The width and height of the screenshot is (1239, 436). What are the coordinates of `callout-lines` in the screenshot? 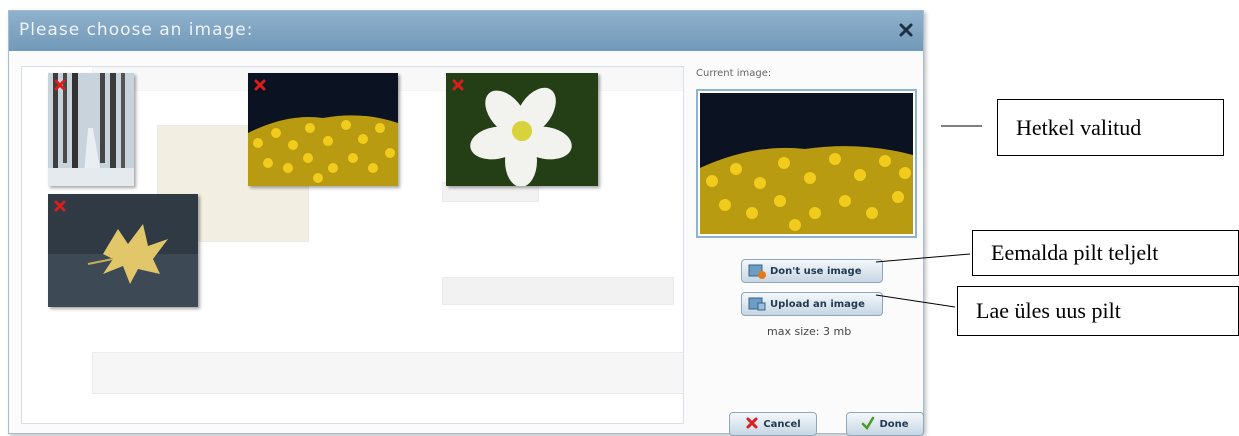 It's located at (928, 216).